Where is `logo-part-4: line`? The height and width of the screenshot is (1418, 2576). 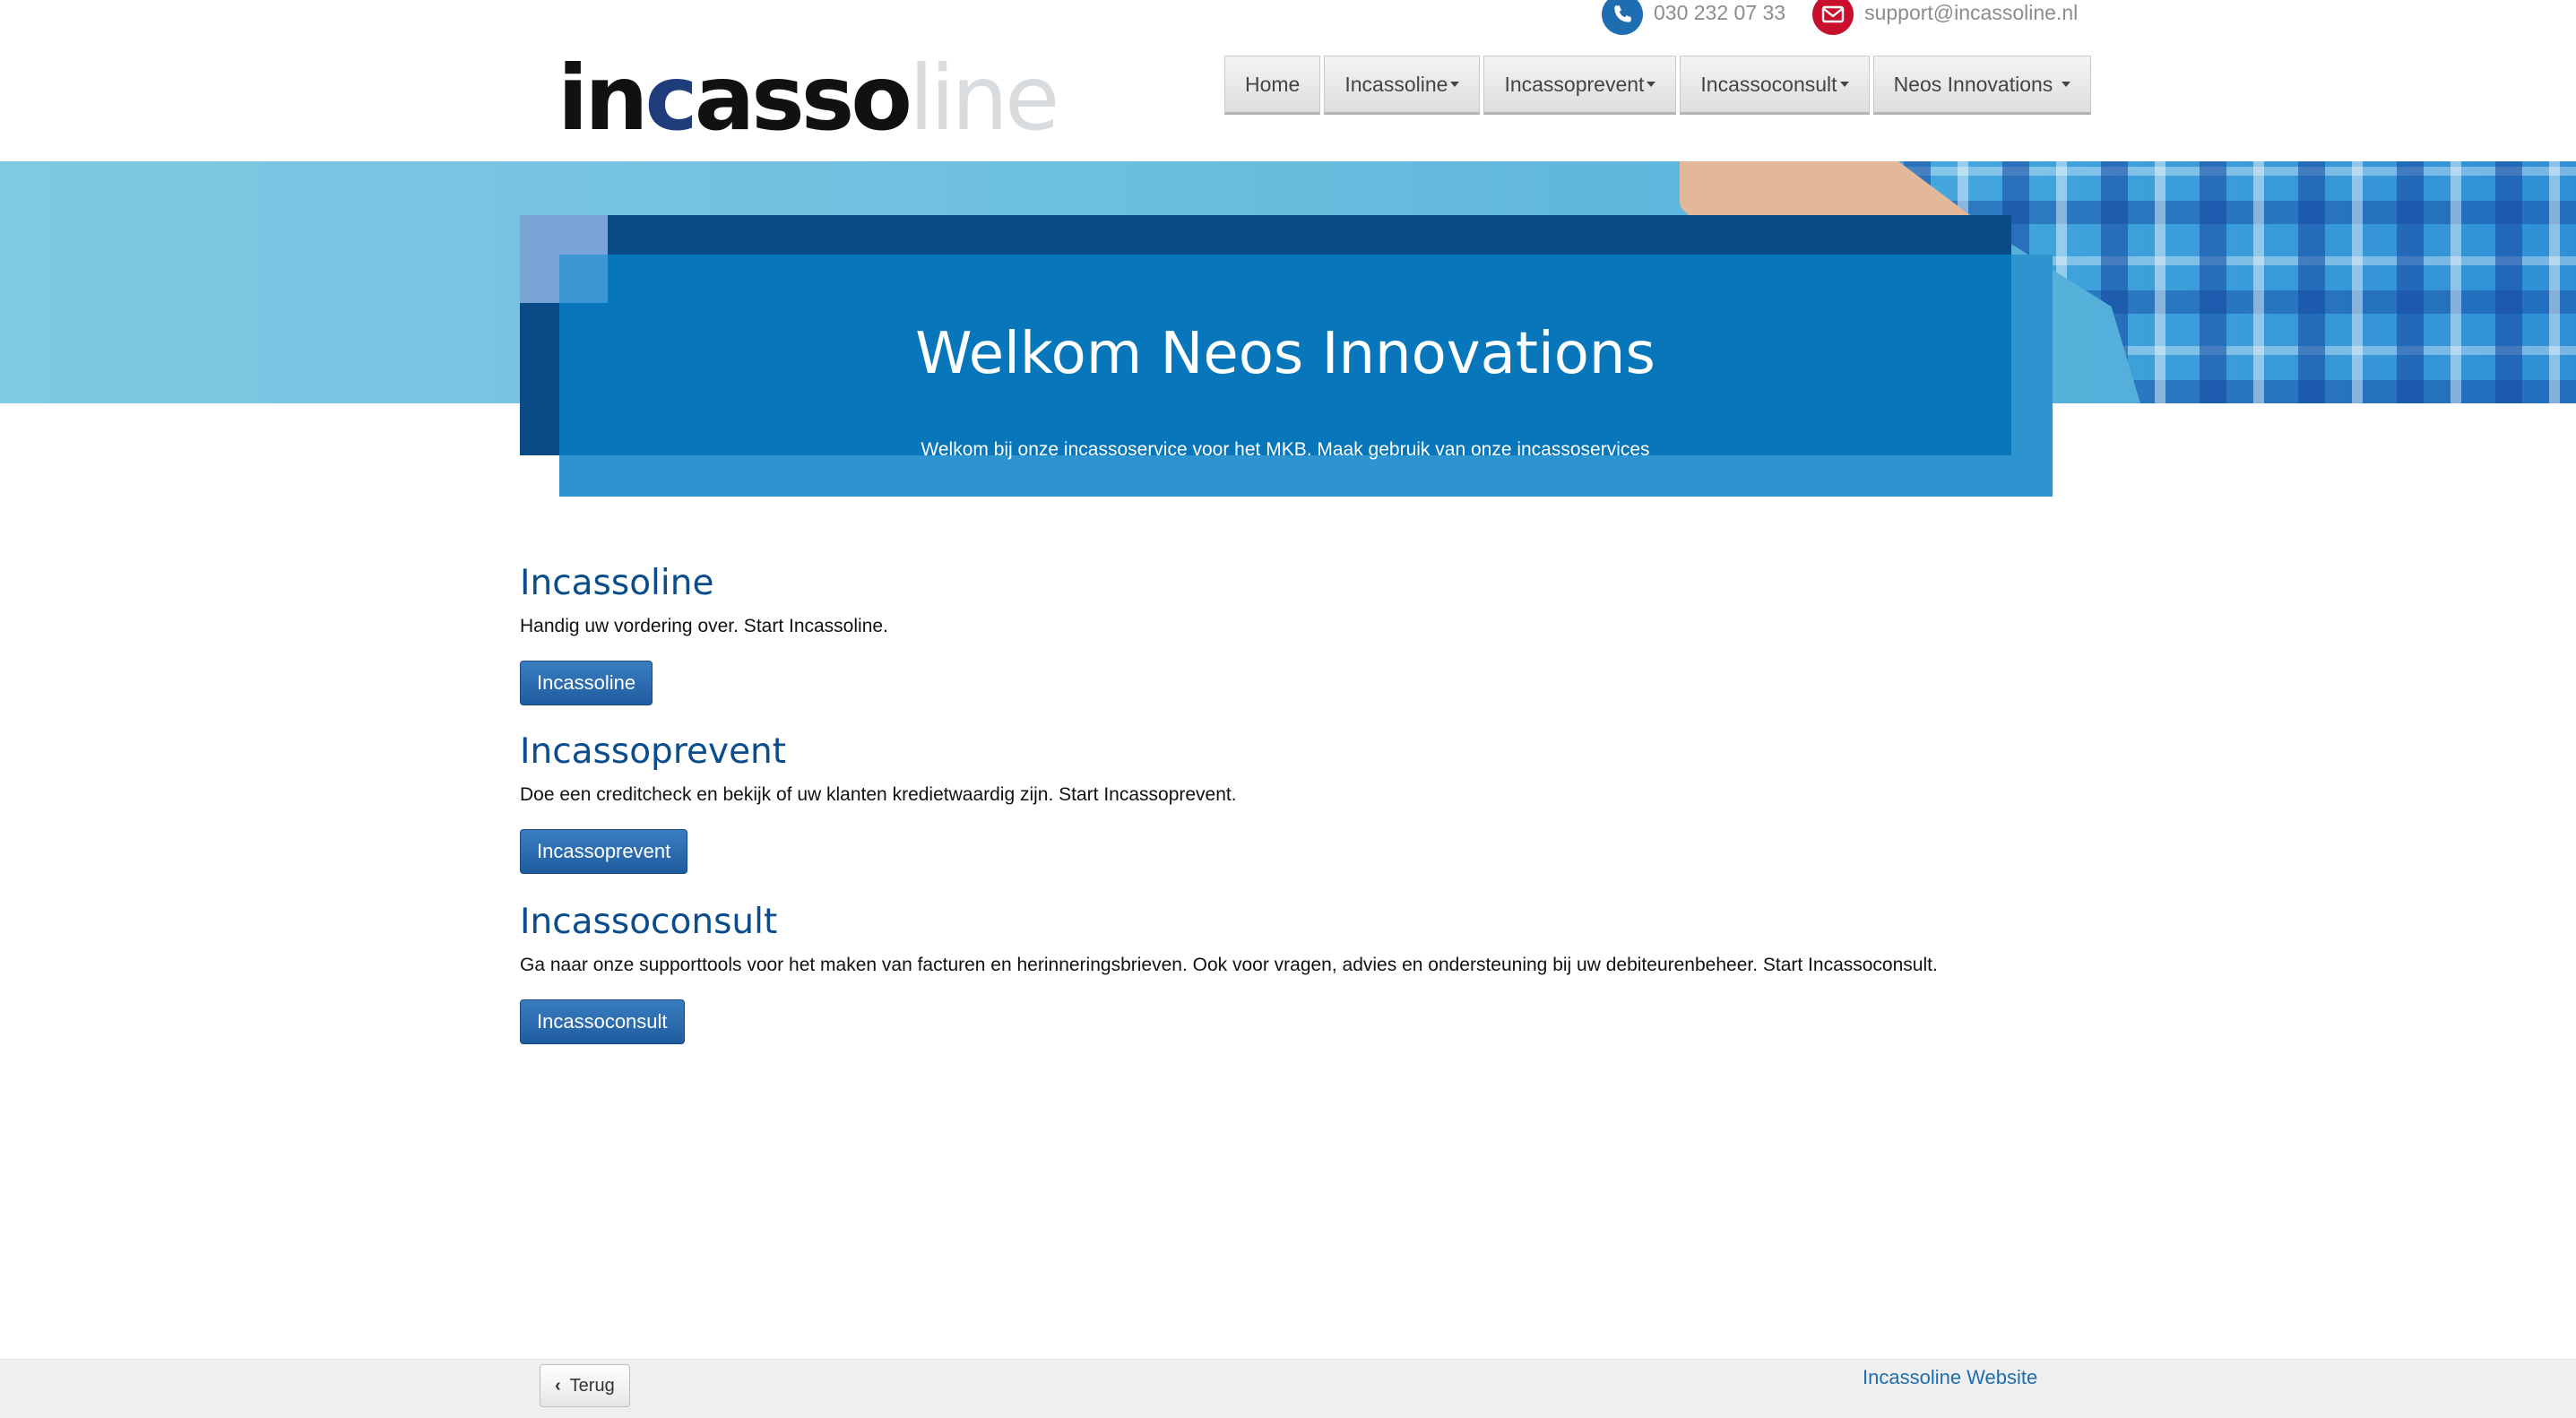
logo-part-4: line is located at coordinates (983, 99).